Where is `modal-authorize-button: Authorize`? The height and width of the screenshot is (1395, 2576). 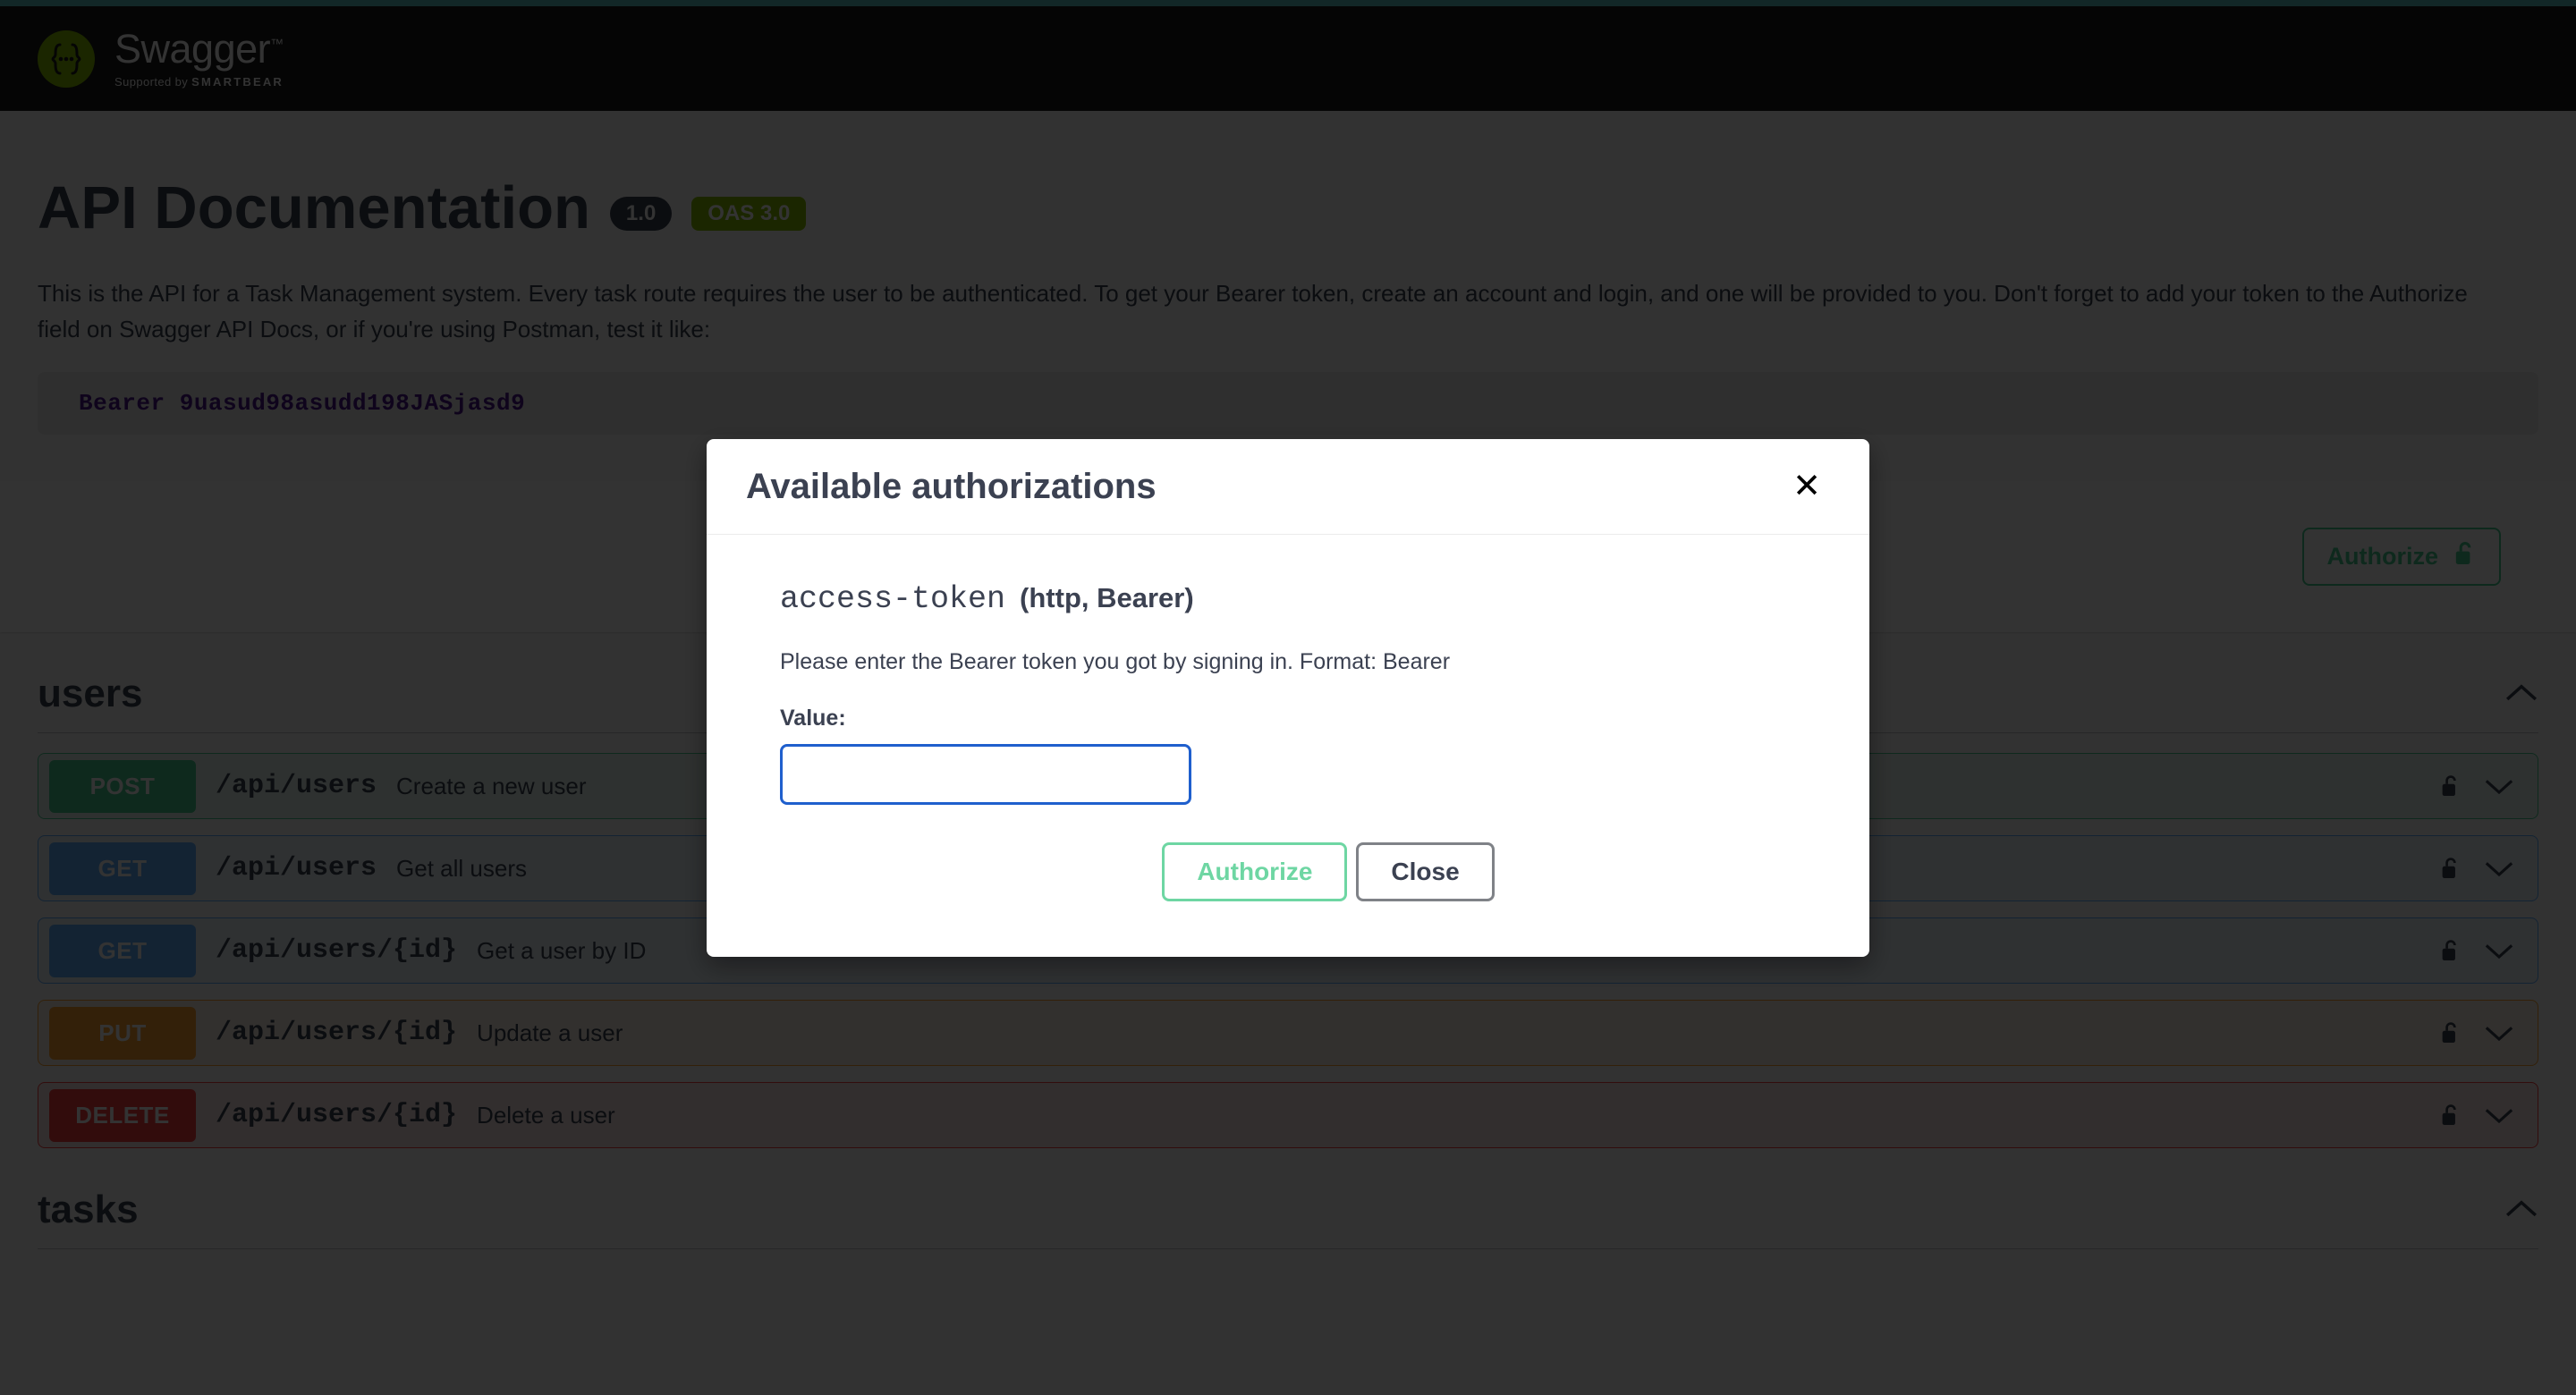
modal-authorize-button: Authorize is located at coordinates (1255, 871).